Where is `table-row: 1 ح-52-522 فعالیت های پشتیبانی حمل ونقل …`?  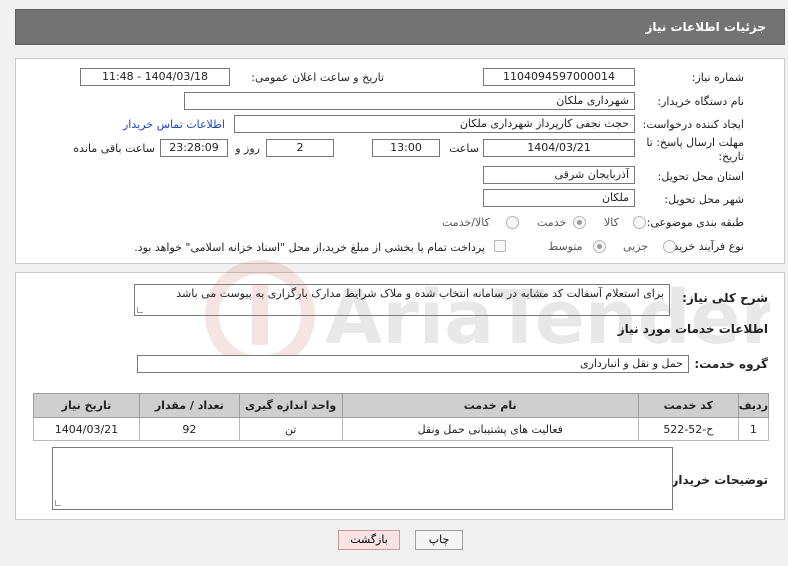 table-row: 1 ح-52-522 فعالیت های پشتیبانی حمل ونقل … is located at coordinates (401, 429).